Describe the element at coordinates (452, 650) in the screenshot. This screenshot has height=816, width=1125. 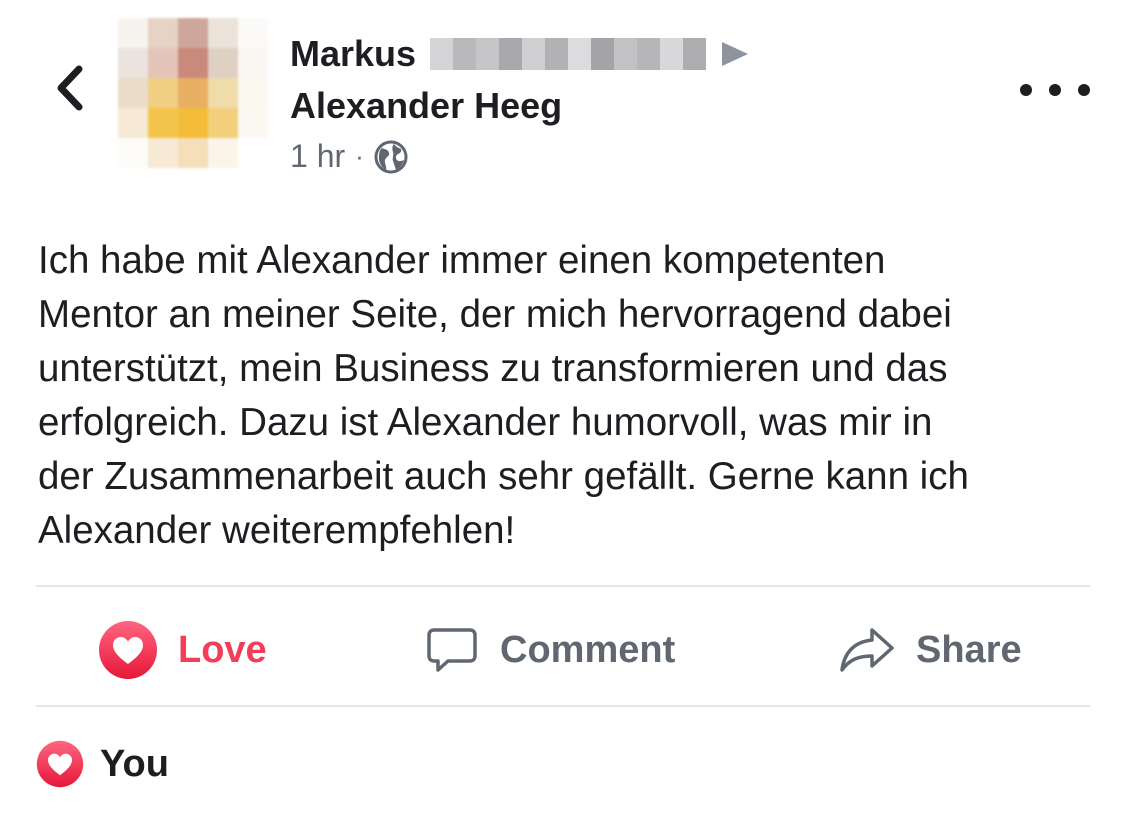
I see `comment-icon` at that location.